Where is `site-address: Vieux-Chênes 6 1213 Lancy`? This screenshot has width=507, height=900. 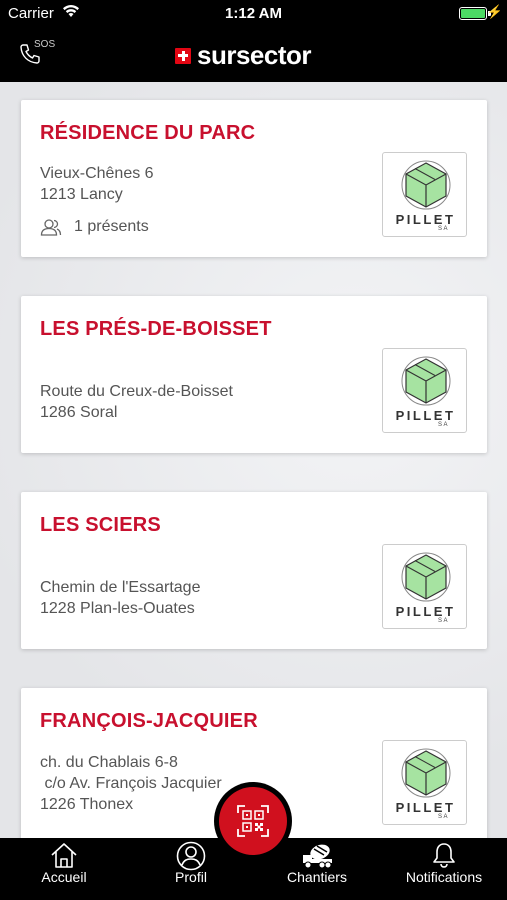
site-address: Vieux-Chênes 6 1213 Lancy is located at coordinates (97, 184).